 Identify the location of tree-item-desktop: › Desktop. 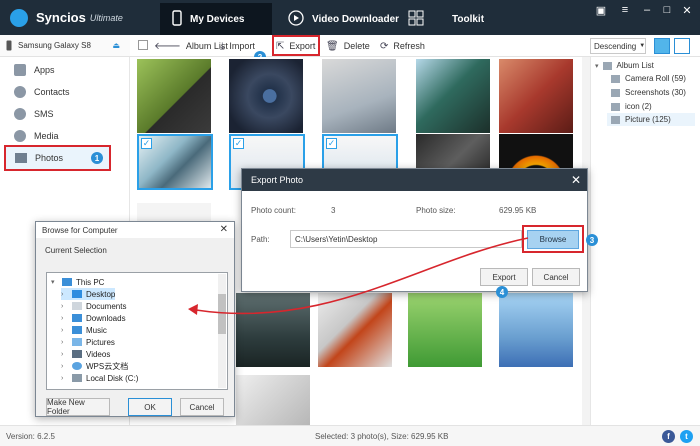
(88, 294).